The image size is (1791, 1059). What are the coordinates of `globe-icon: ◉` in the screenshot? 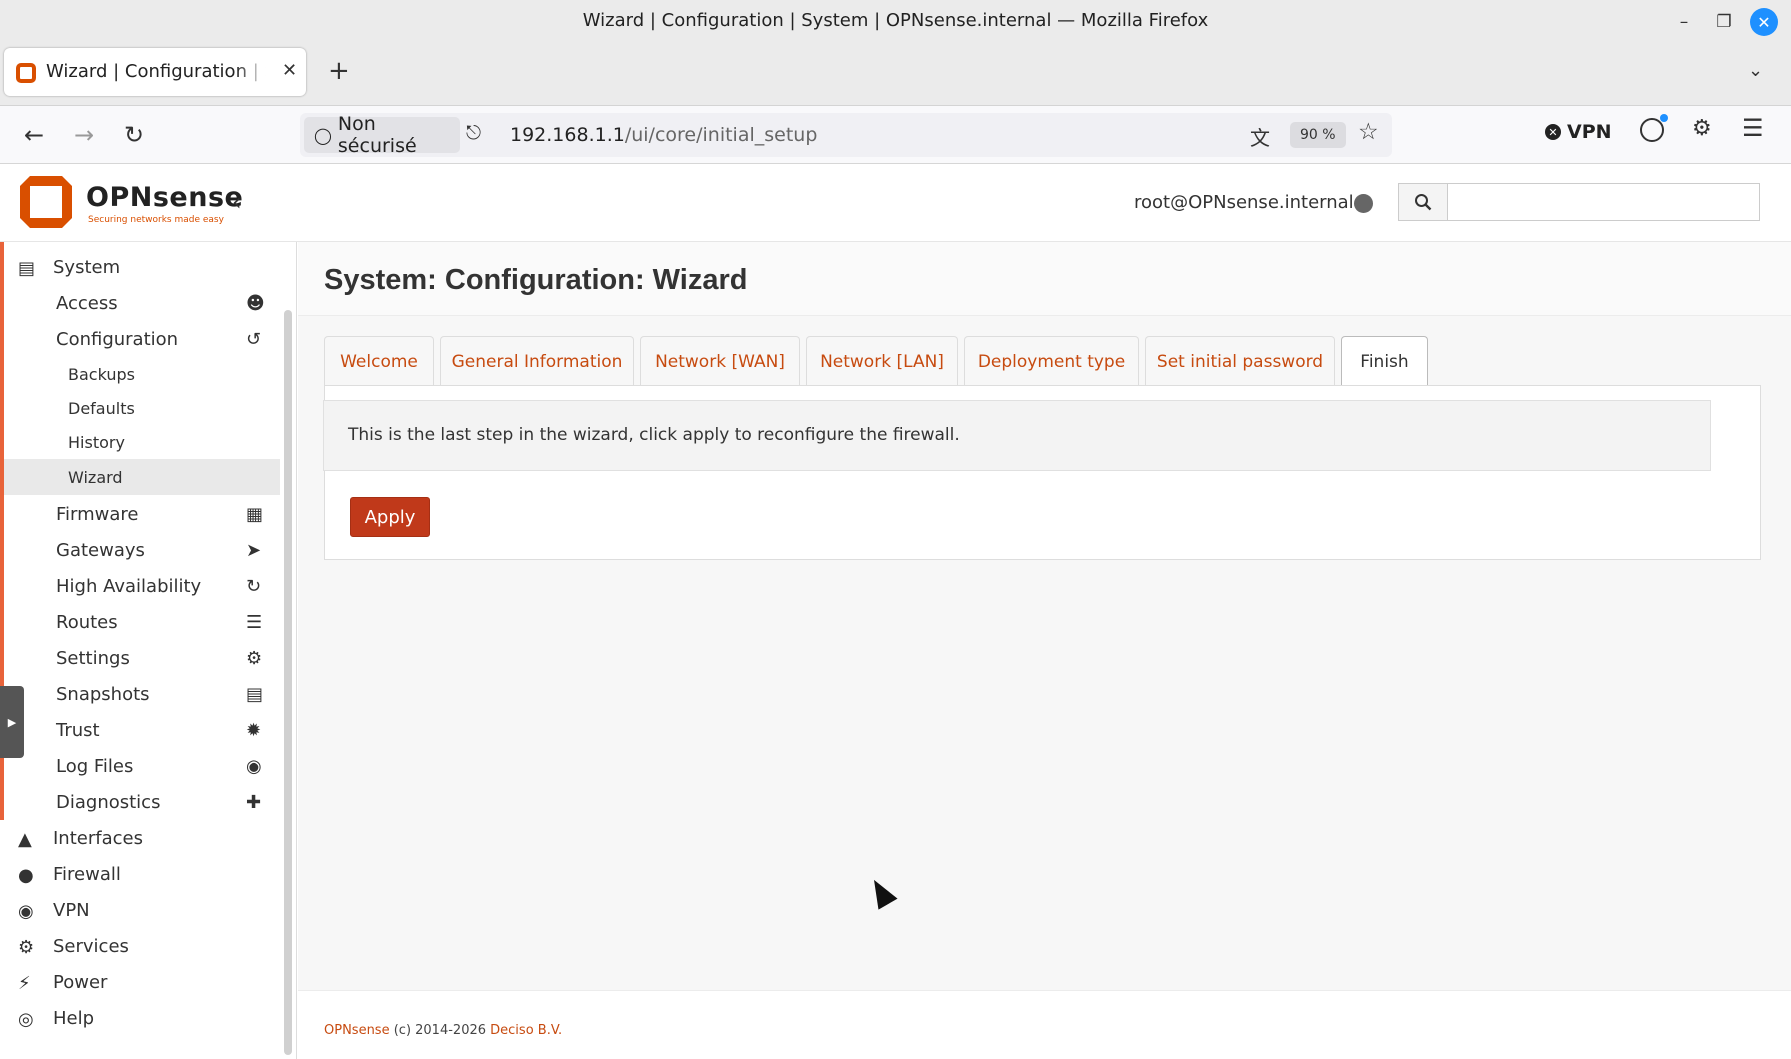 It's located at (26, 911).